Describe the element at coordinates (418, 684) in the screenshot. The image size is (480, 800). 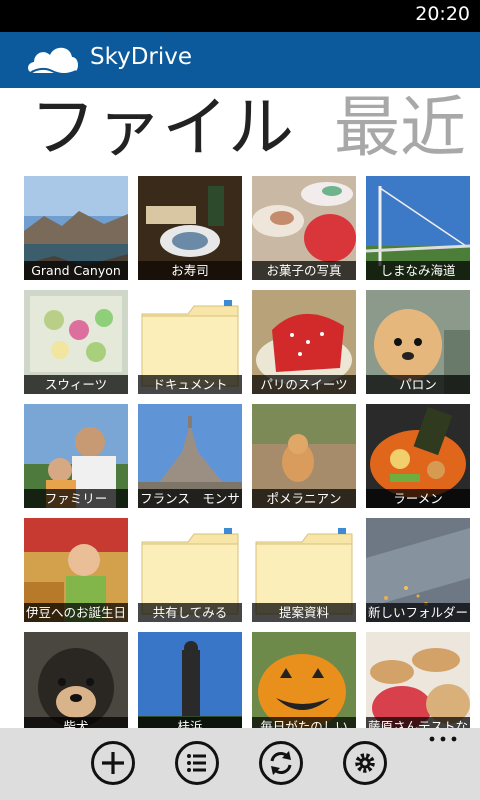
I see `photo-tile: 藤原さんテストな` at that location.